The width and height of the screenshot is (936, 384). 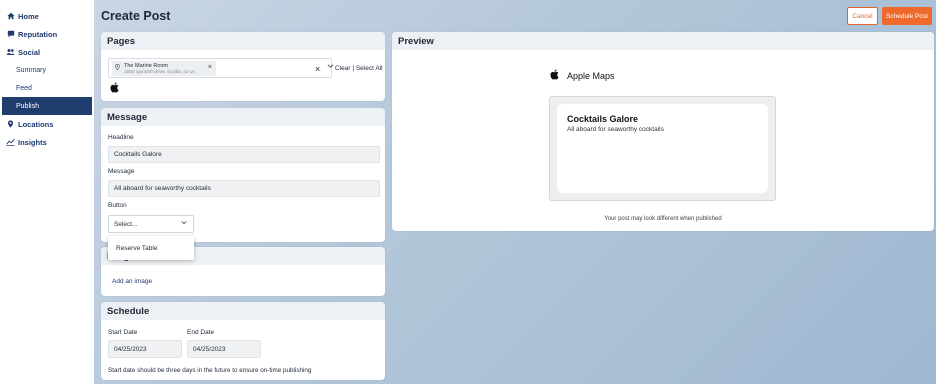 What do you see at coordinates (201, 332) in the screenshot?
I see `end-date-label: End Date` at bounding box center [201, 332].